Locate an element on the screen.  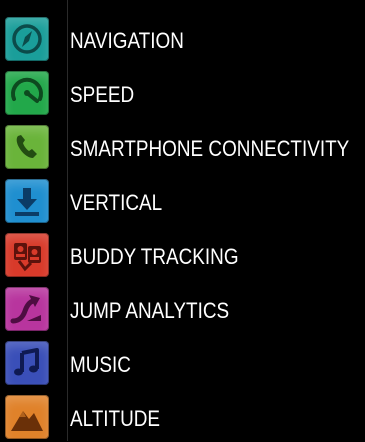
mountain-icon is located at coordinates (27, 417).